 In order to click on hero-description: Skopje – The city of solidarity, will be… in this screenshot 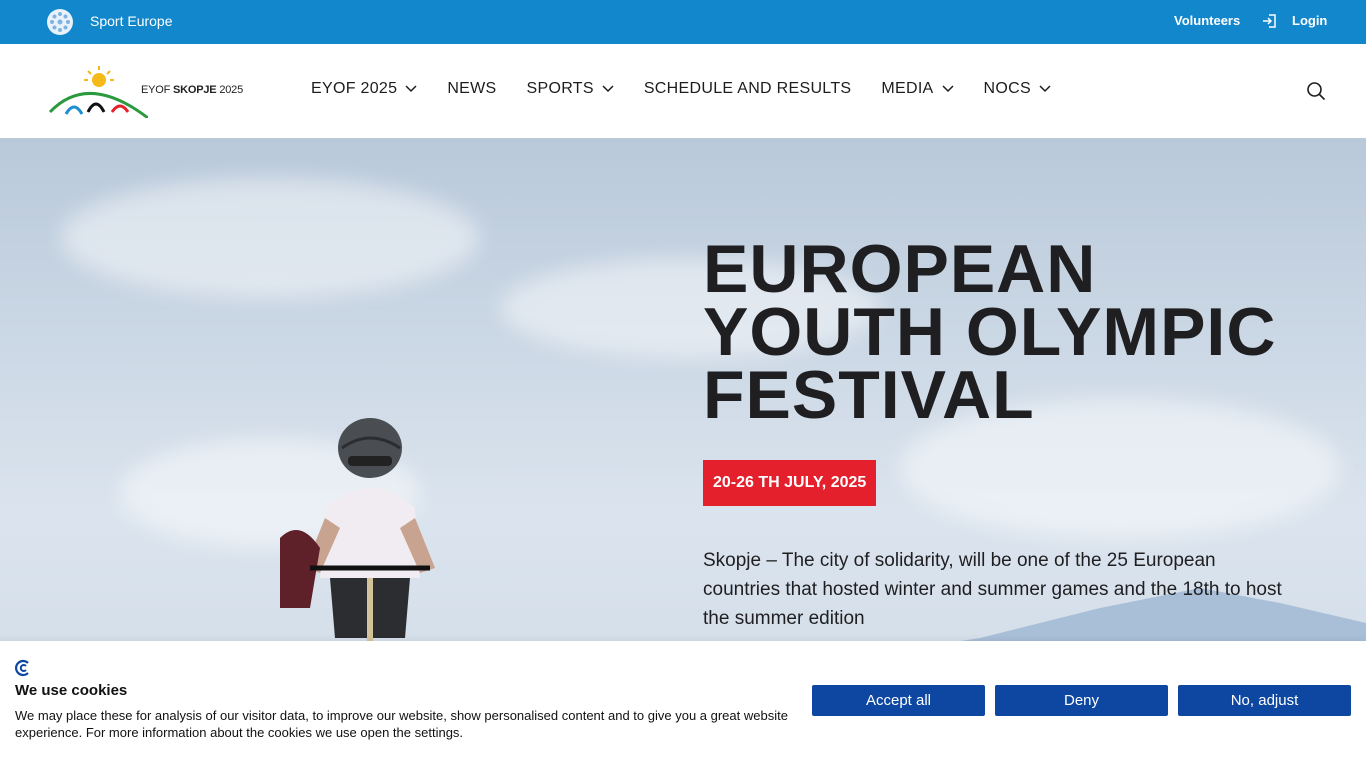, I will do `click(992, 589)`.